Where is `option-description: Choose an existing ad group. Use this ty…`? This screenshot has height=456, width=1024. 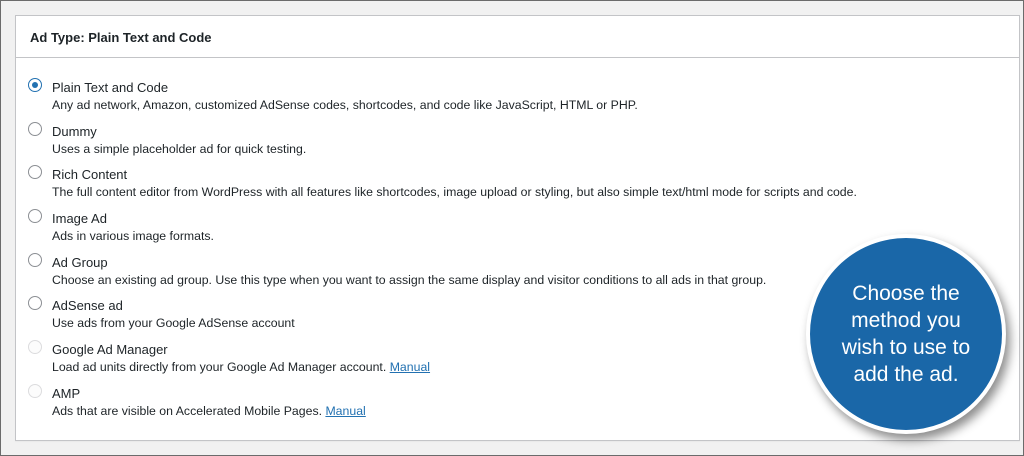
option-description: Choose an existing ad group. Use this ty… is located at coordinates (409, 279).